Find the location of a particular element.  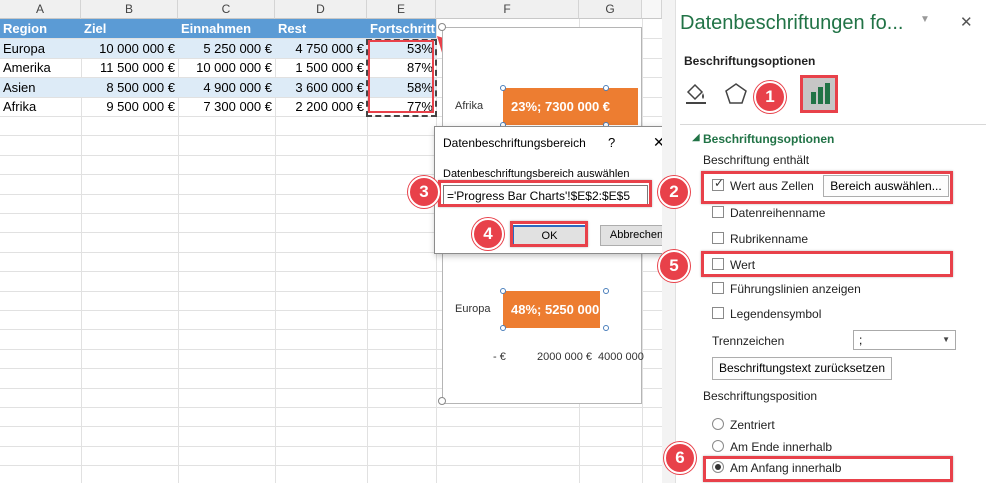

x-tick-label: 2000 000 € is located at coordinates (565, 357).